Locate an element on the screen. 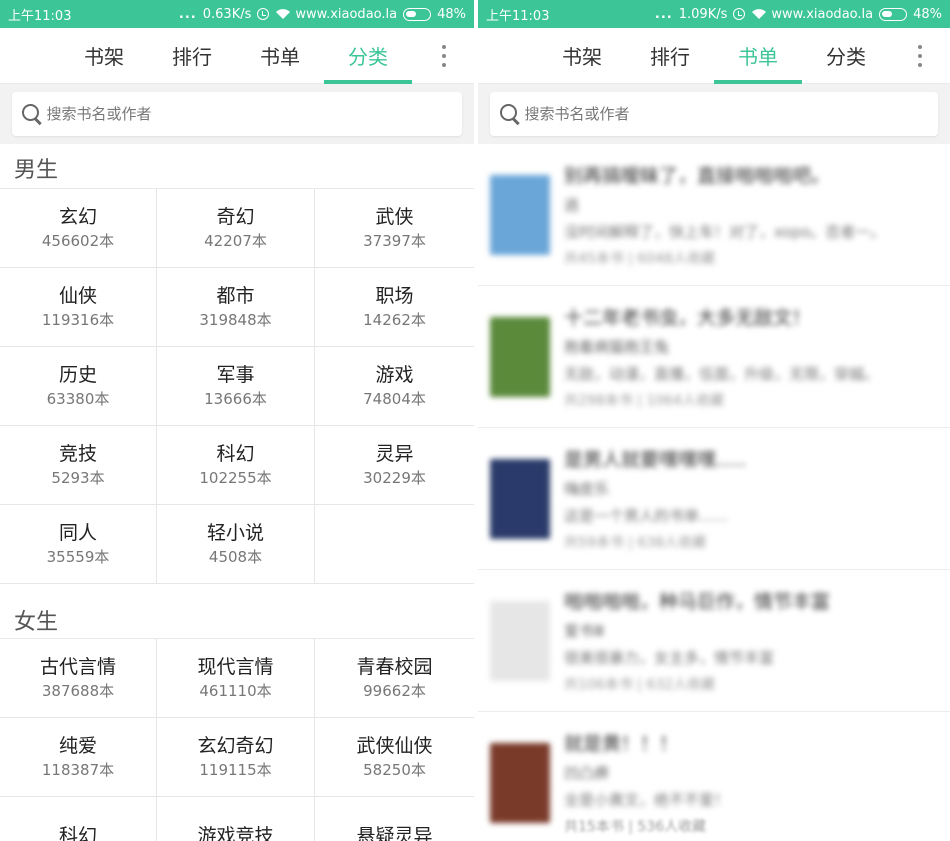 This screenshot has width=950, height=841. category-item: 玄幻 456602本 is located at coordinates (78, 228).